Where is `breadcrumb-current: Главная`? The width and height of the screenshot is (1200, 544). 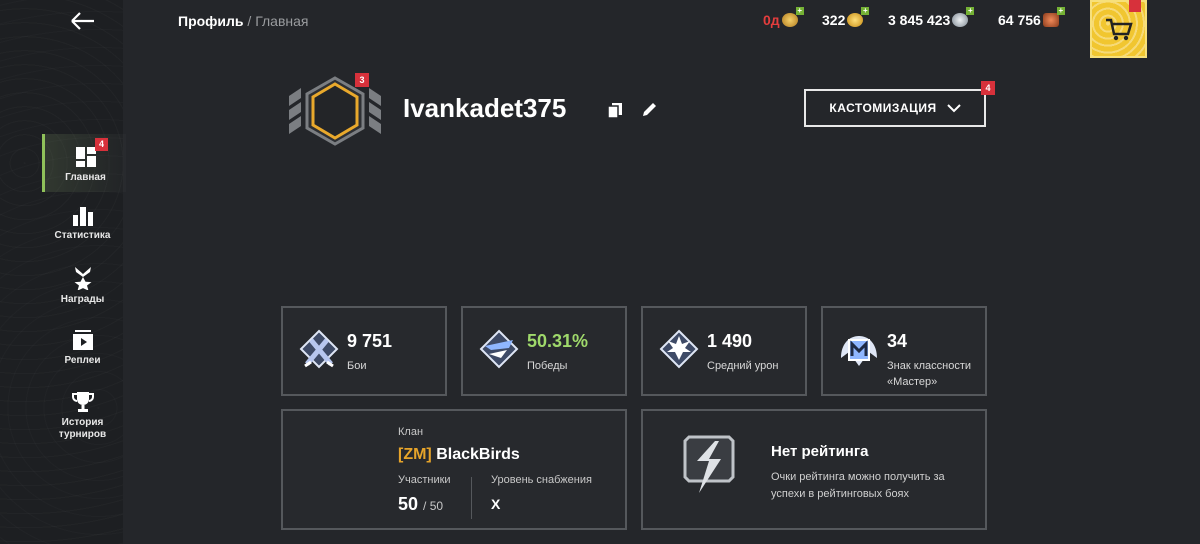 breadcrumb-current: Главная is located at coordinates (282, 21).